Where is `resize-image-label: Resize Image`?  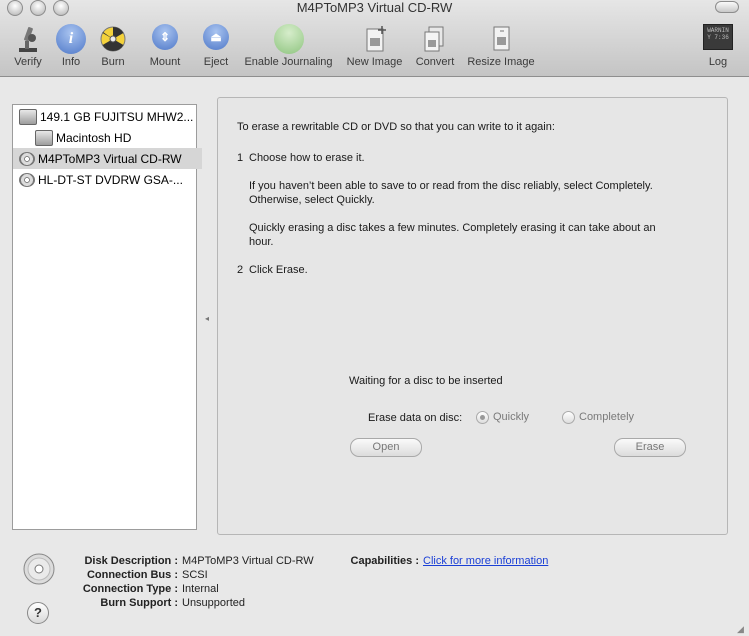
resize-image-label: Resize Image is located at coordinates (501, 62).